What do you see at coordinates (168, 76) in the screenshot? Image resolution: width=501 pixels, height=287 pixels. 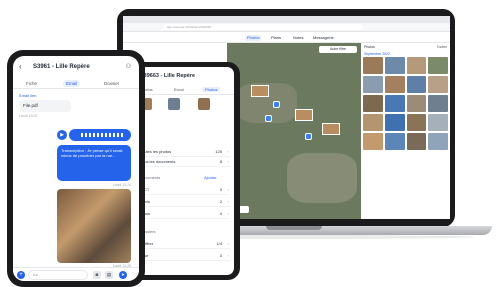 I see `tablet-title: S39663 - Lille Repère` at bounding box center [168, 76].